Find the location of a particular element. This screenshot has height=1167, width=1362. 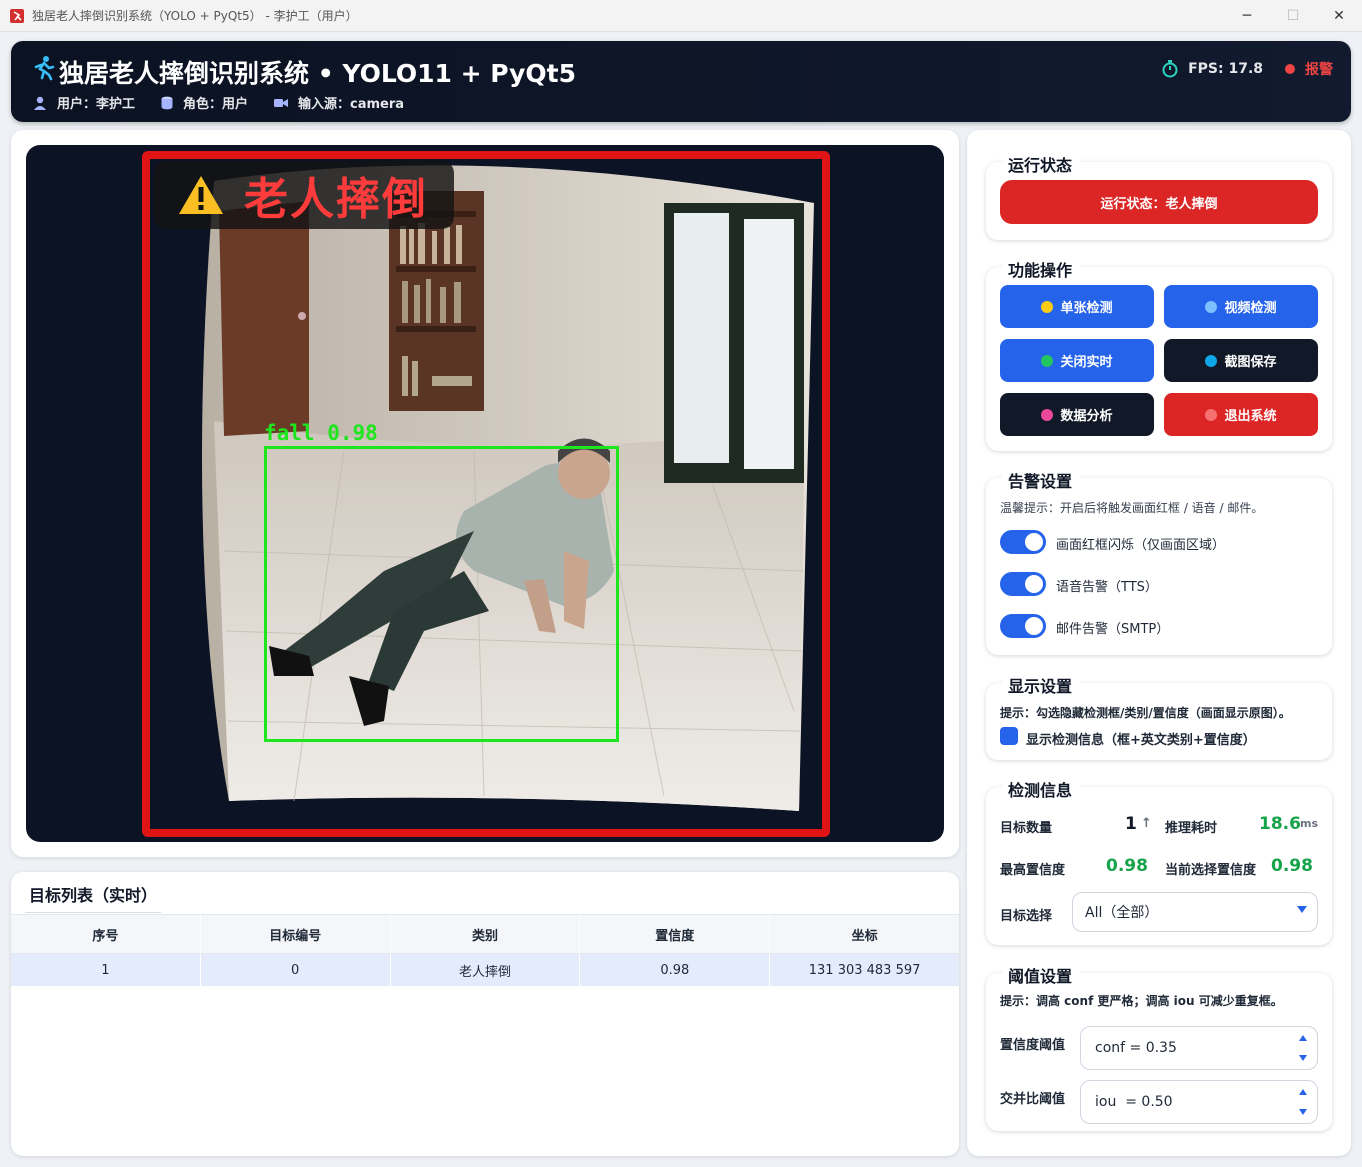

table-header: 序号 目标编号 类别 置信度 坐标 is located at coordinates (485, 934).